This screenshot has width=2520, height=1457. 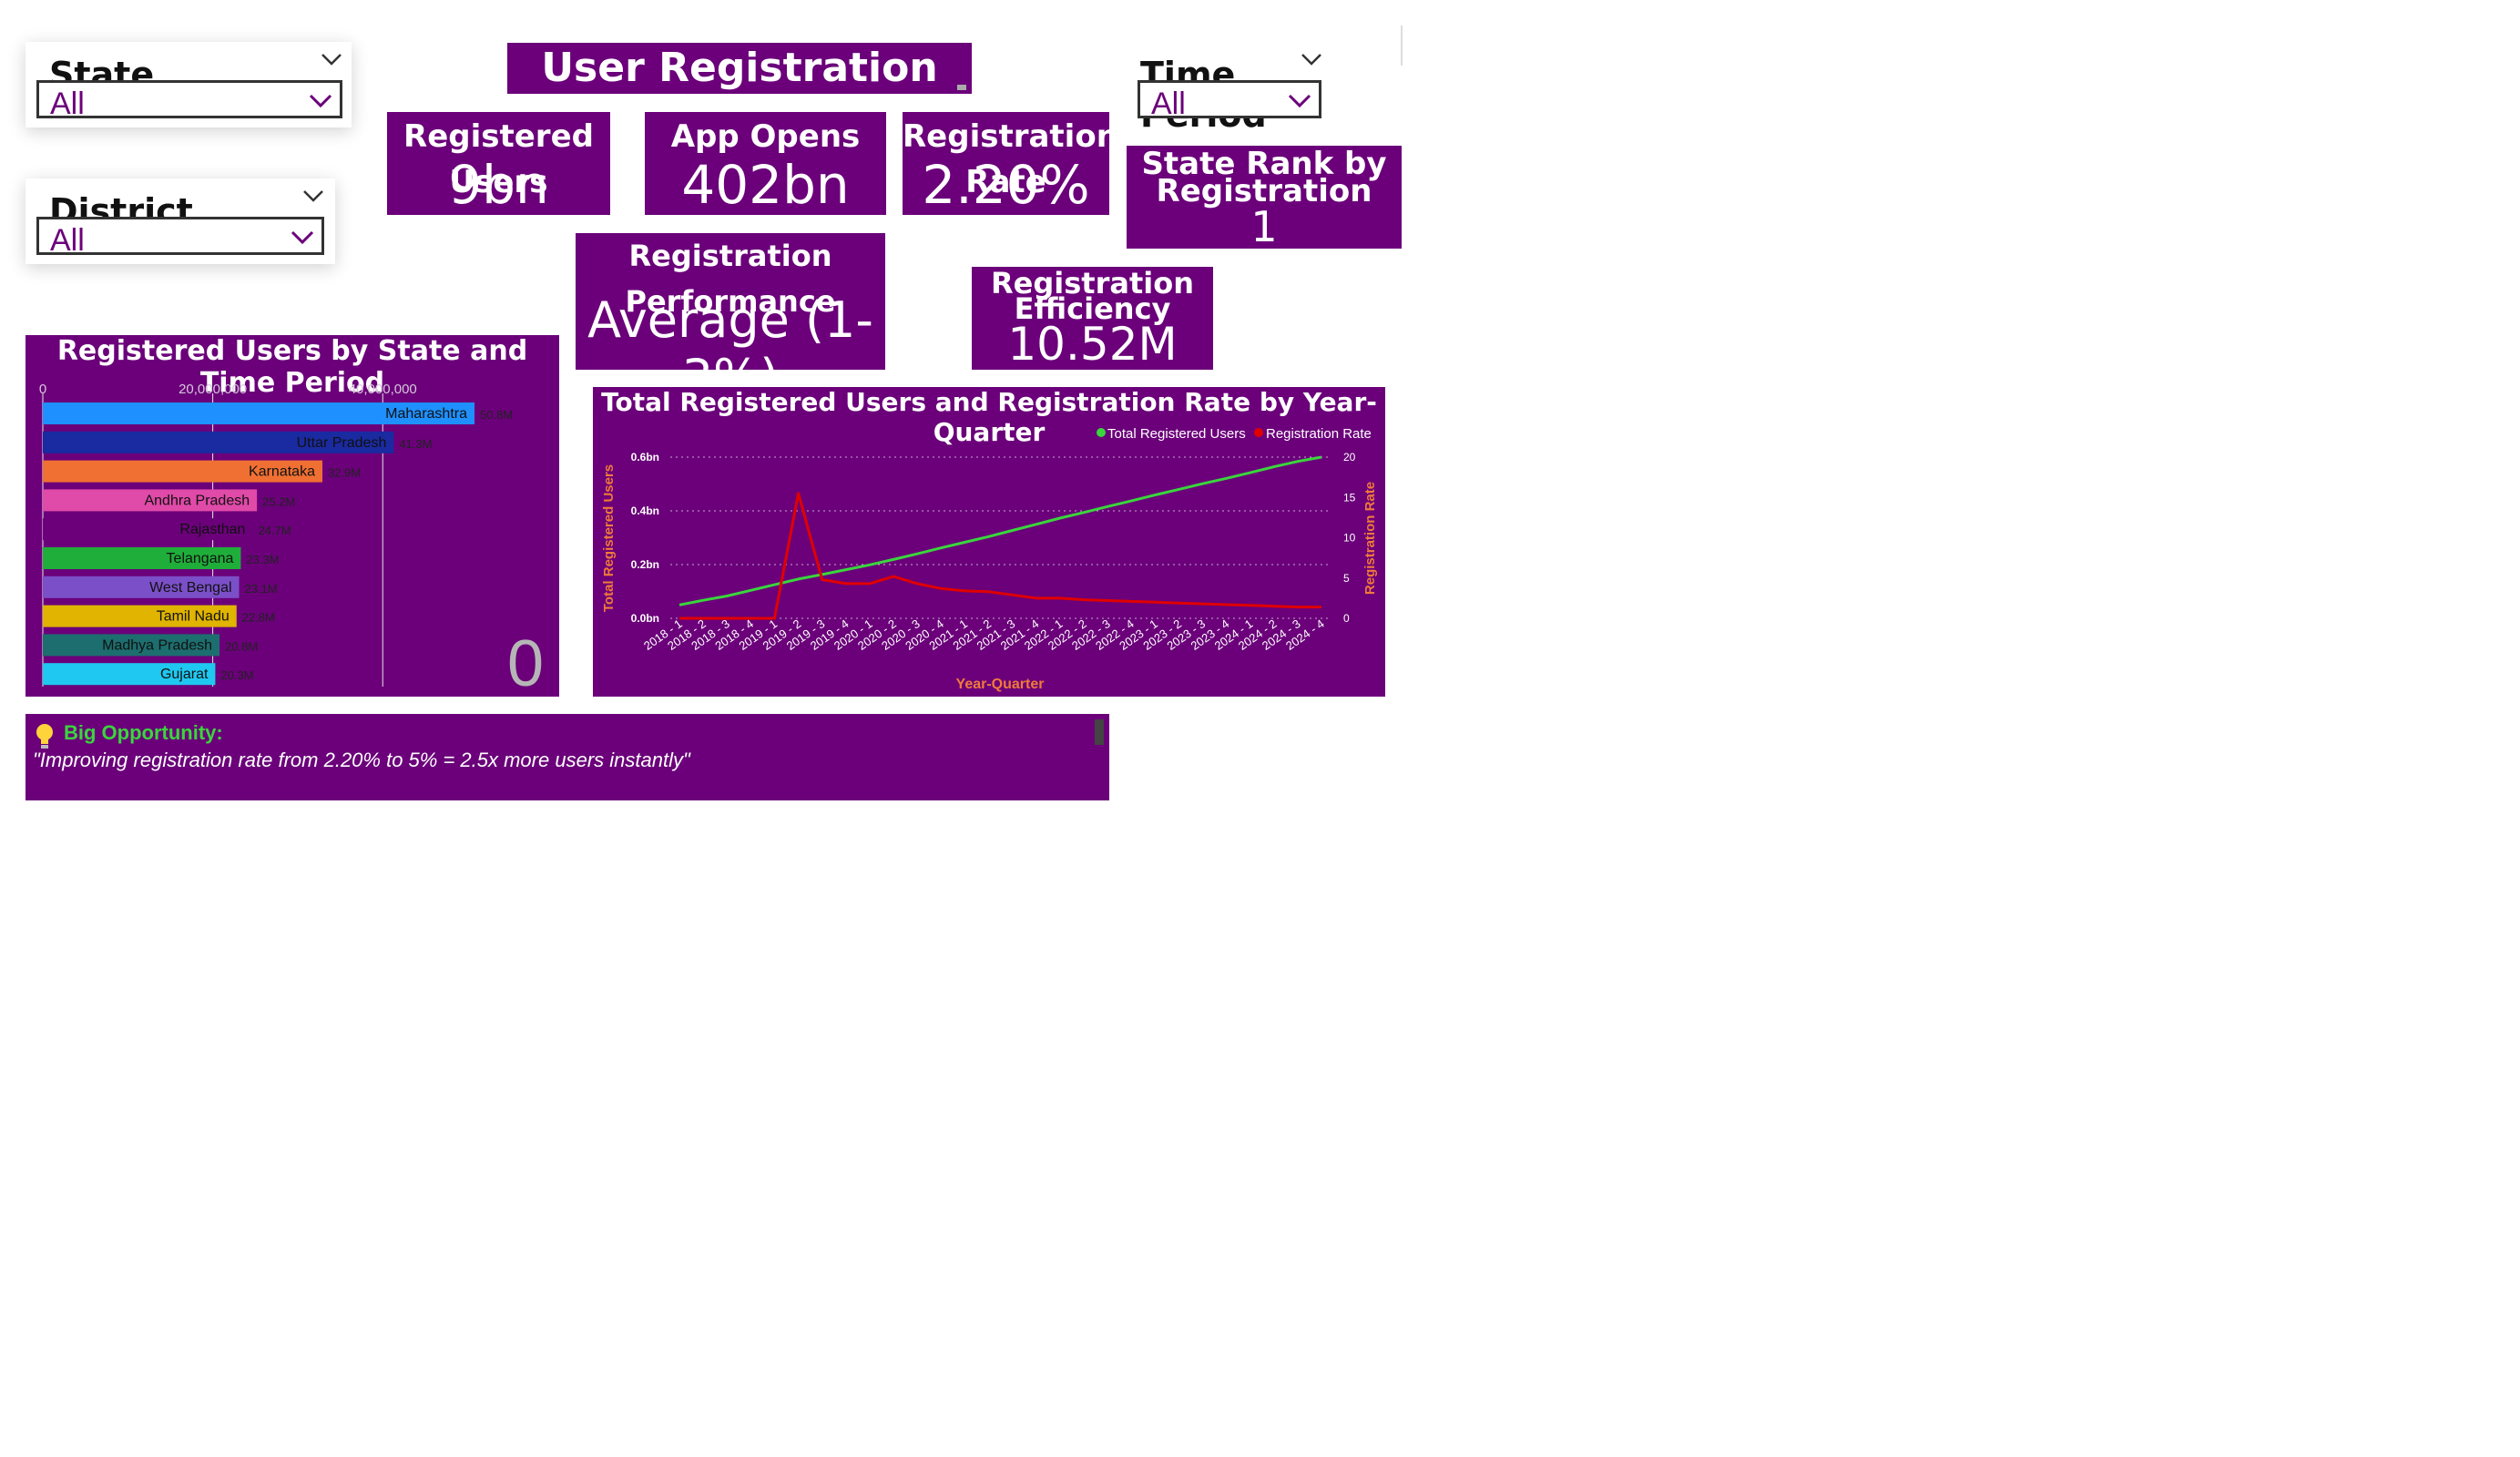 What do you see at coordinates (261, 589) in the screenshot?
I see `bar-data-label: 23.1M` at bounding box center [261, 589].